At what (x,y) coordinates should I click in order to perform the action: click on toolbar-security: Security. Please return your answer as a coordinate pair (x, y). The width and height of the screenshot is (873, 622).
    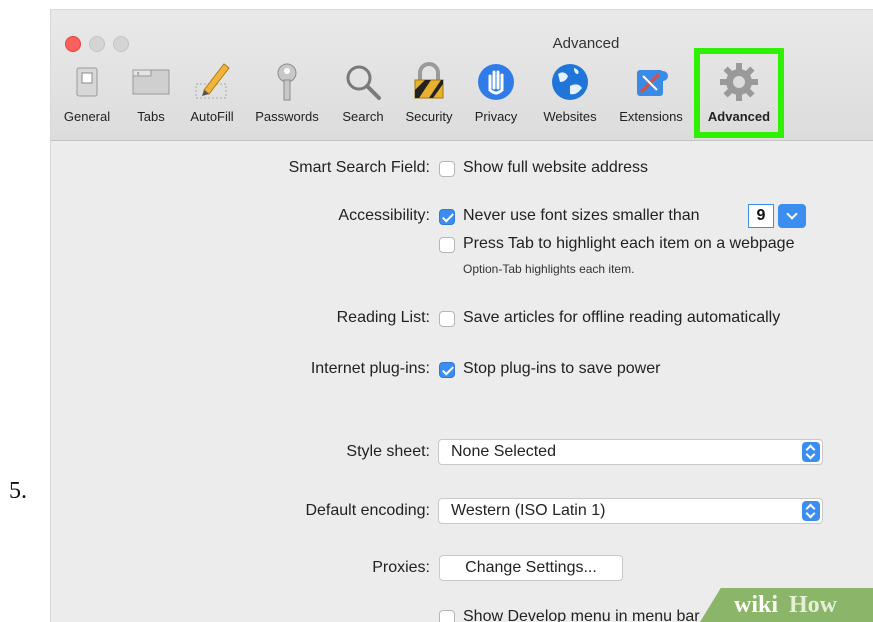
    Looking at the image, I should click on (429, 94).